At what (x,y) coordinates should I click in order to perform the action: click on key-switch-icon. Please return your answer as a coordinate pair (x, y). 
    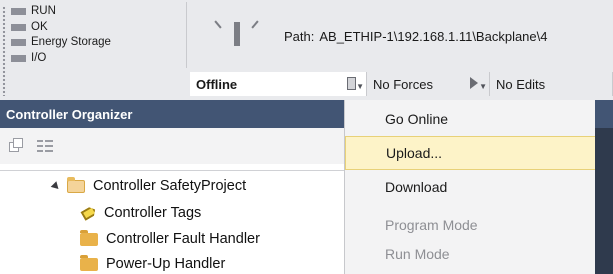
    Looking at the image, I should click on (238, 36).